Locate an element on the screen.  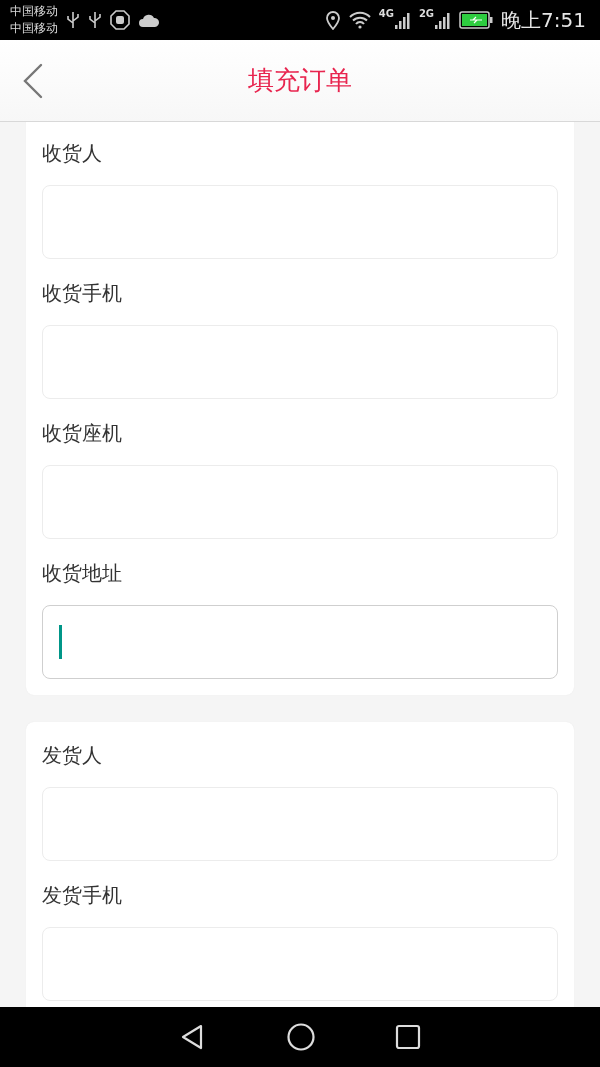
clock: 晚上7:51 is located at coordinates (543, 20).